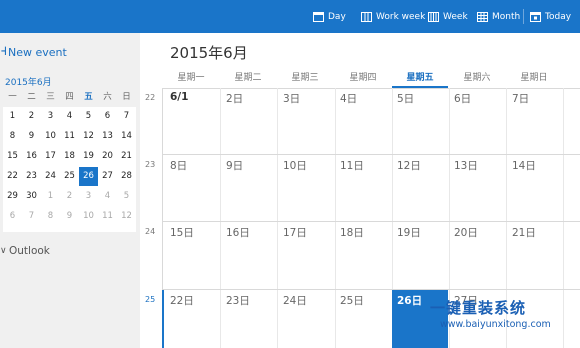  I want to click on day-cell-date: 25日, so click(352, 300).